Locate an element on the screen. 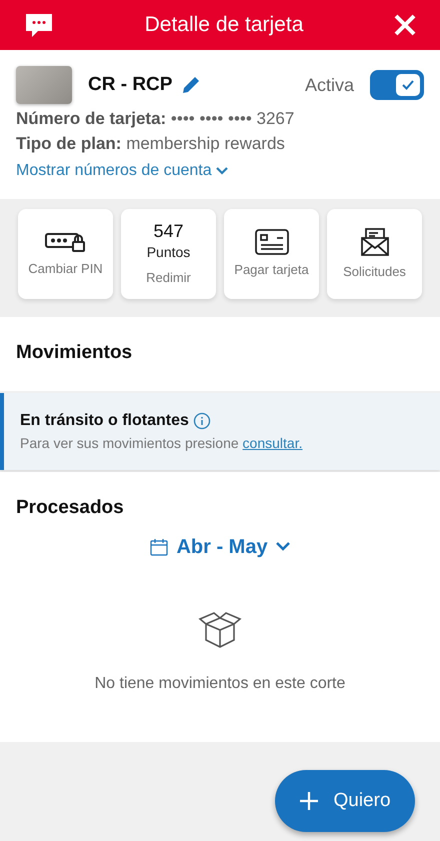  action-button: Pagar tarjeta is located at coordinates (271, 253).